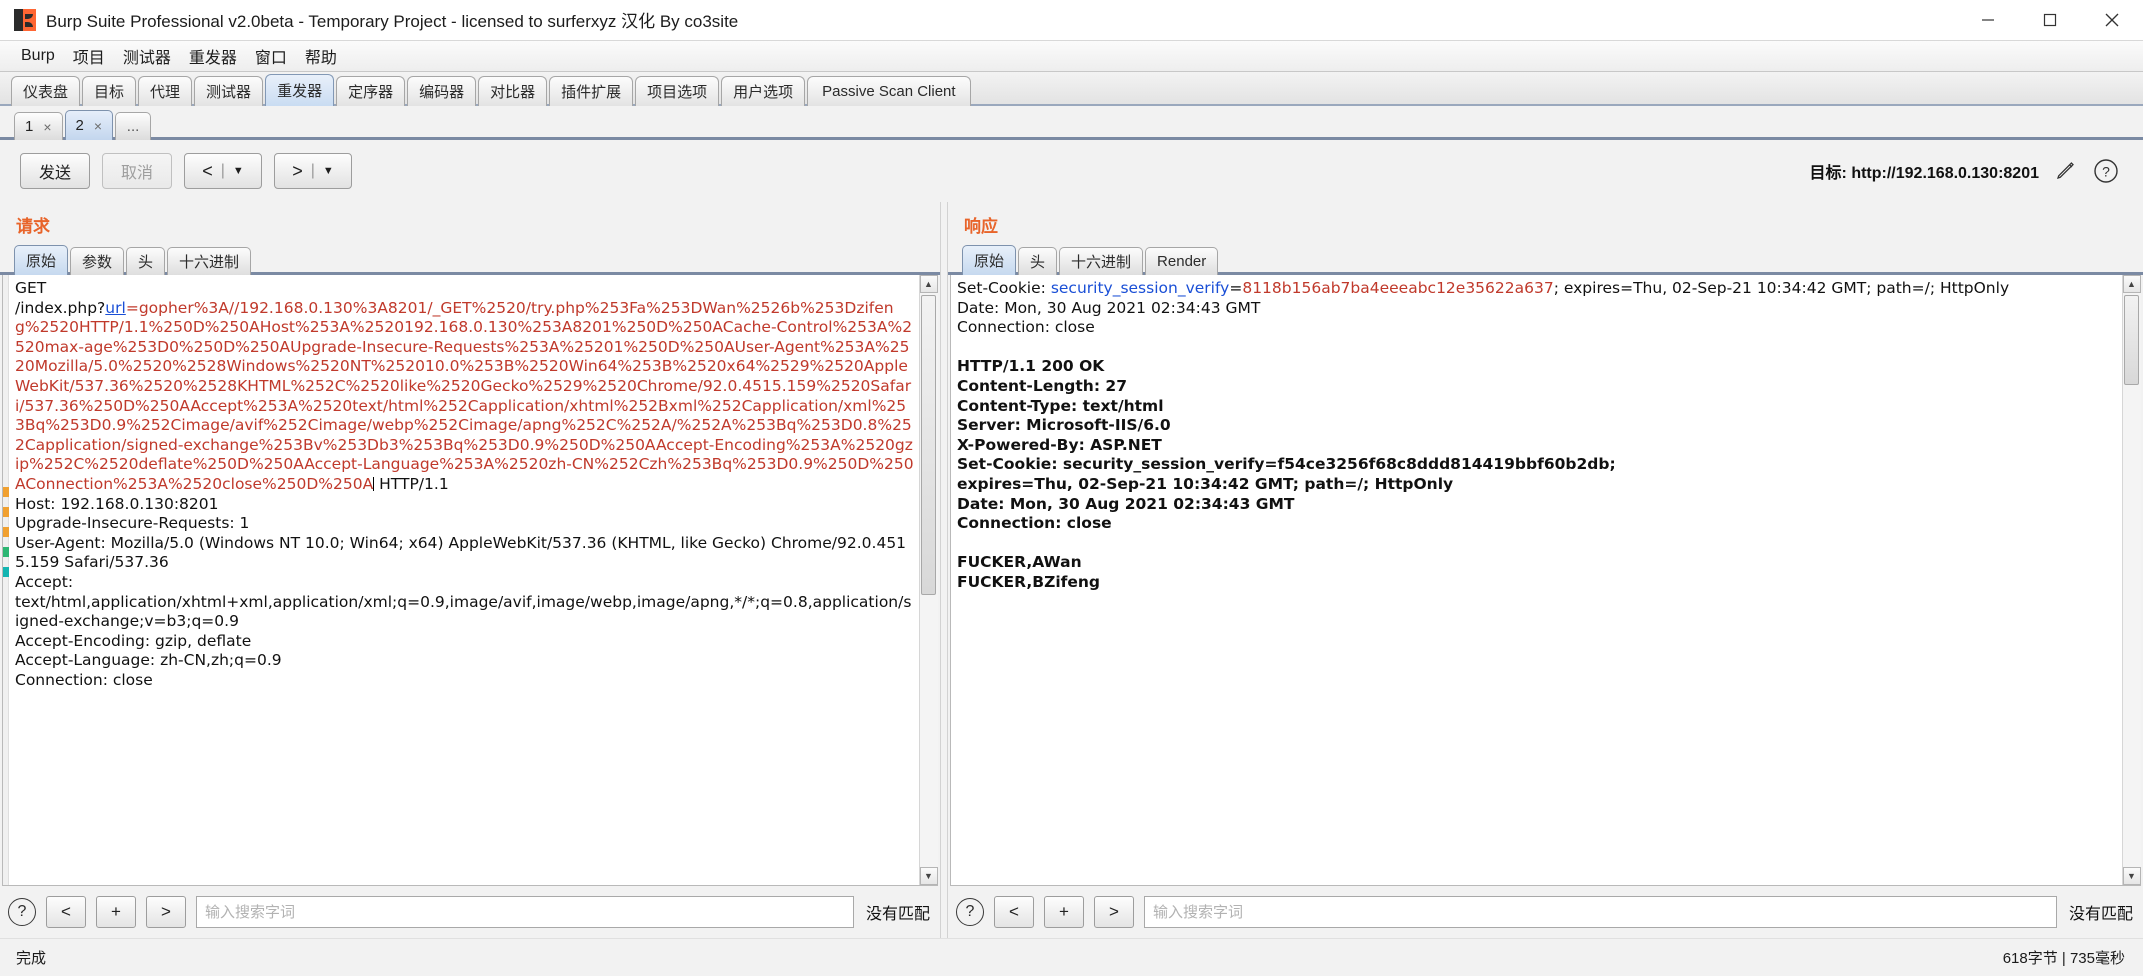 This screenshot has width=2143, height=976. What do you see at coordinates (442, 91) in the screenshot?
I see `tab-decoder: 编码器` at bounding box center [442, 91].